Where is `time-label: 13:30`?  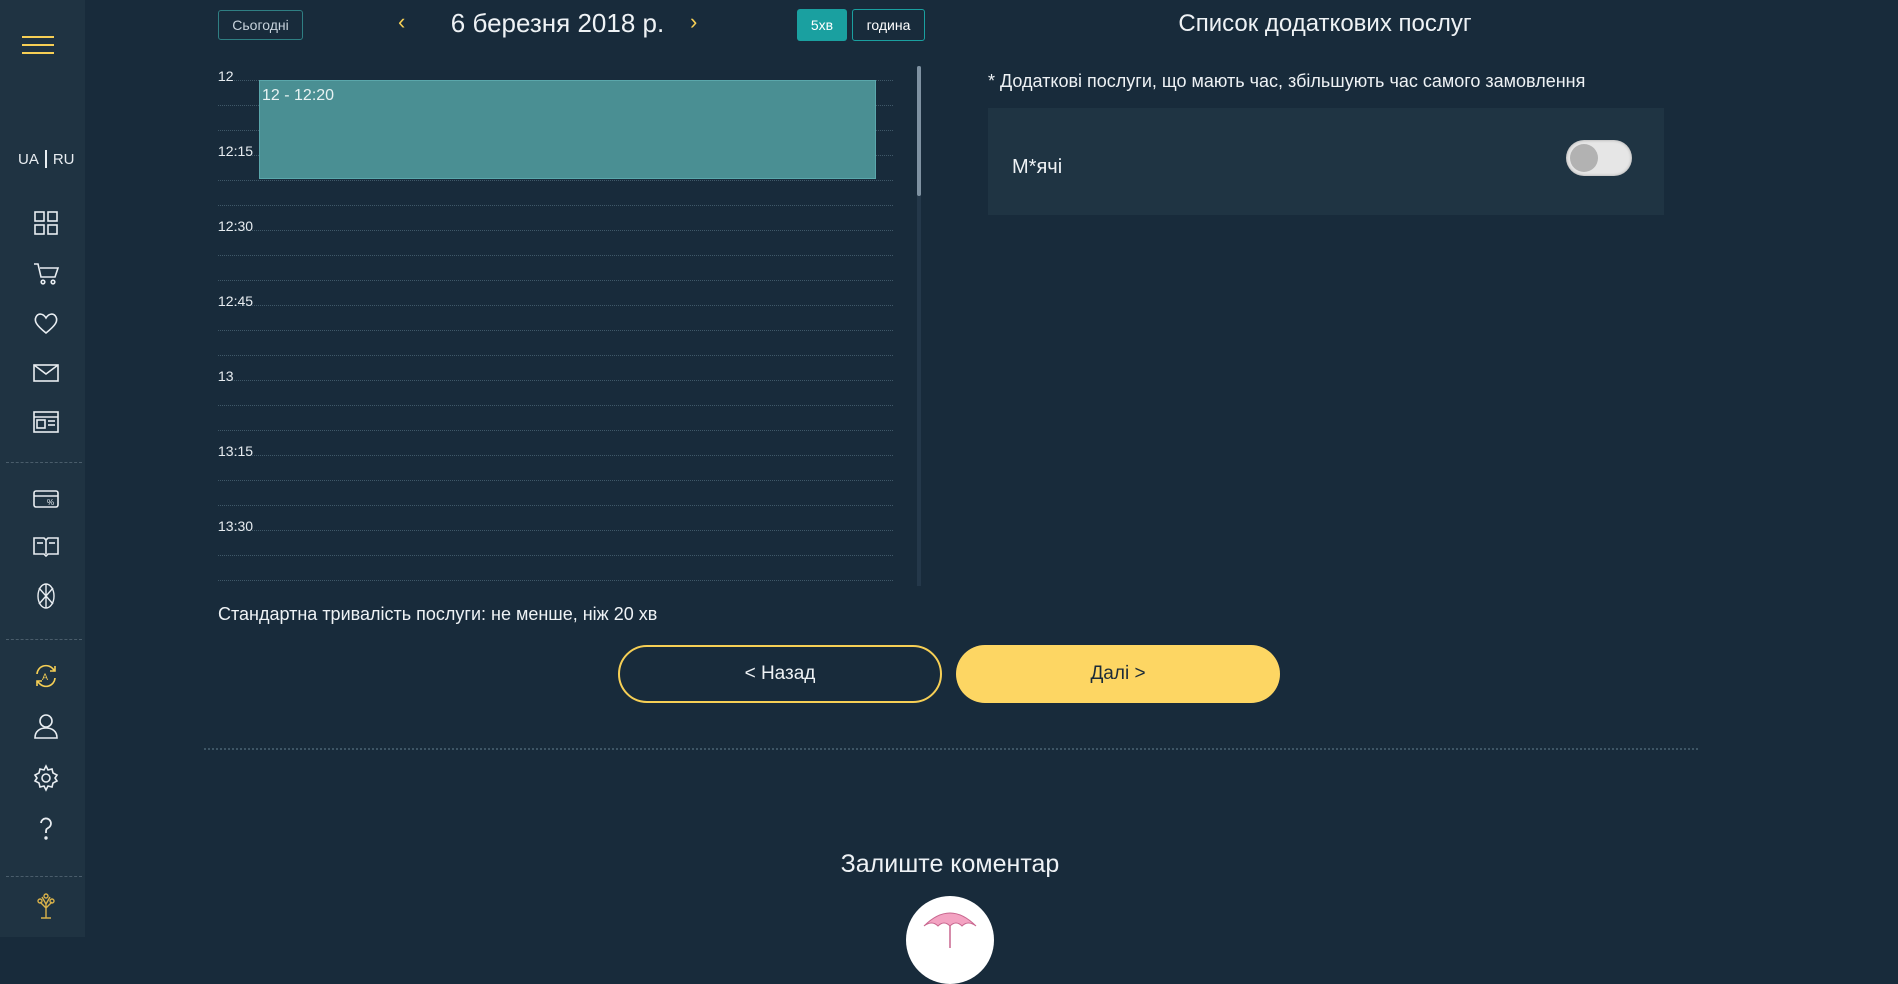
time-label: 13:30 is located at coordinates (236, 526).